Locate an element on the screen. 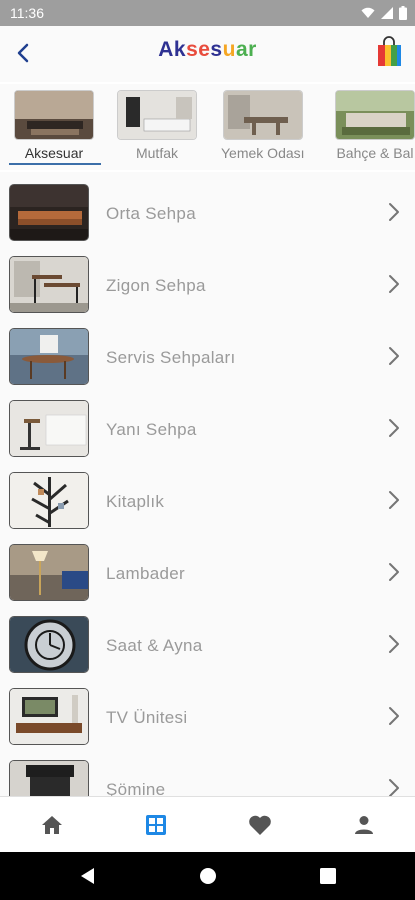 The width and height of the screenshot is (415, 900). person-icon is located at coordinates (364, 825).